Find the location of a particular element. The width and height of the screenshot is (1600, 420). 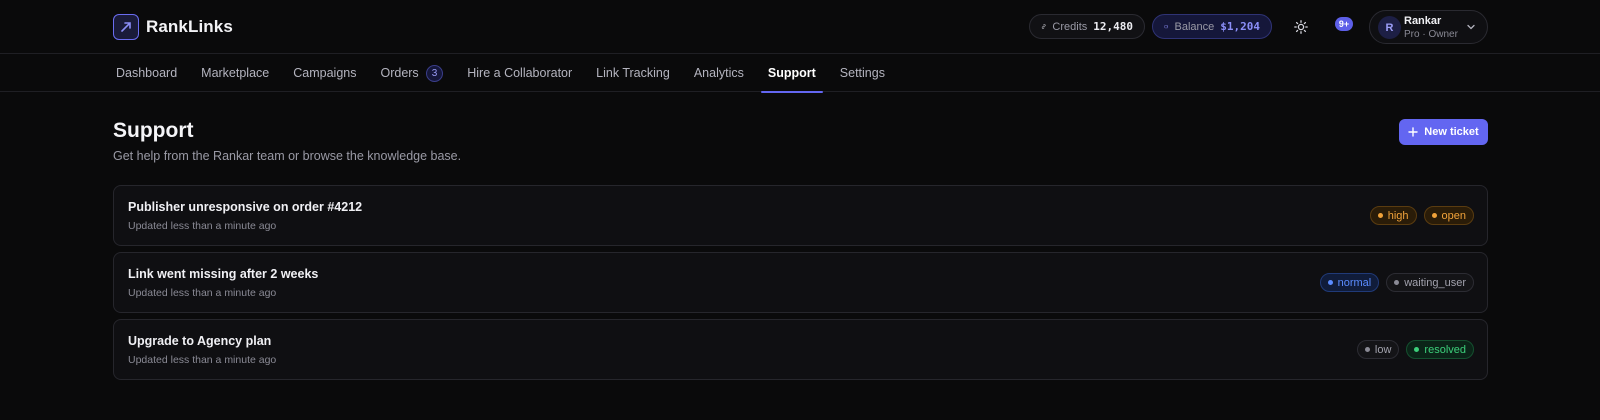

new-ticket-label: New ticket is located at coordinates (1451, 132).